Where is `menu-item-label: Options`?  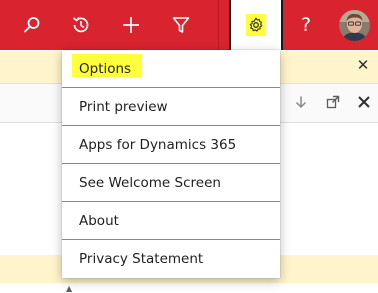
menu-item-label: Options is located at coordinates (105, 69).